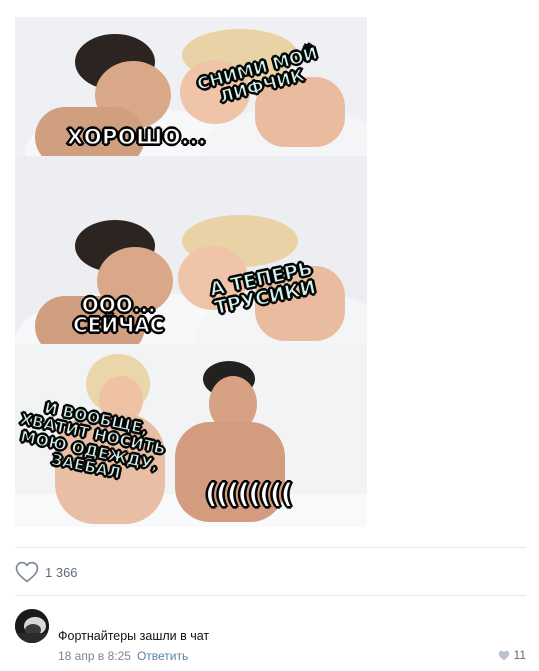 Image resolution: width=539 pixels, height=671 pixels. What do you see at coordinates (134, 636) in the screenshot?
I see `comment-text: Фортнайтеры зашли в чат` at bounding box center [134, 636].